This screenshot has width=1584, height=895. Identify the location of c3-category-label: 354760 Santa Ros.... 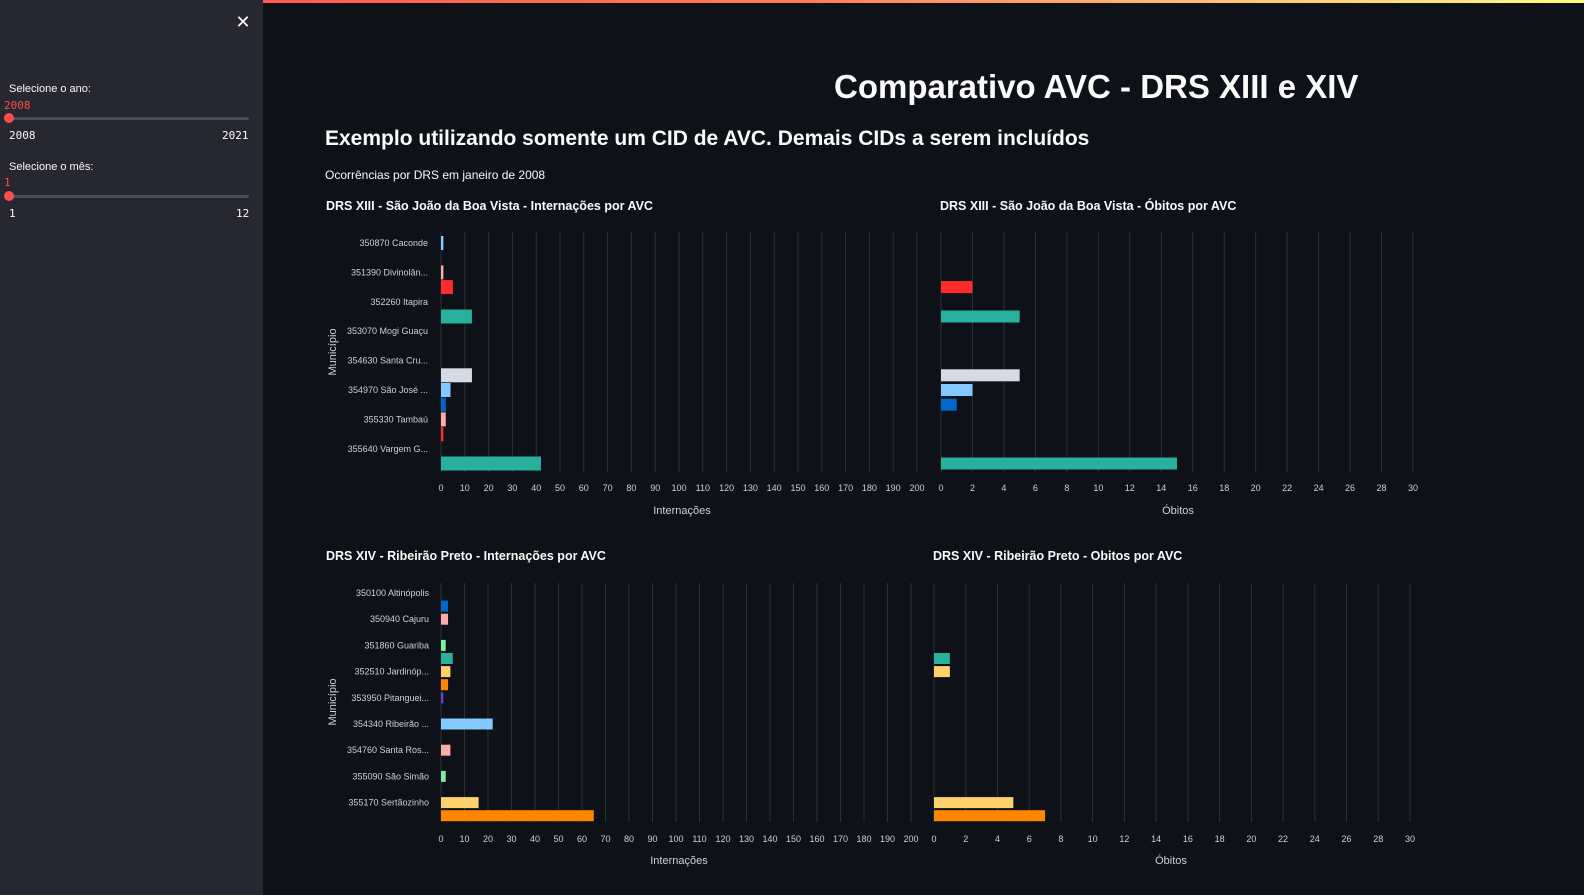
(388, 750).